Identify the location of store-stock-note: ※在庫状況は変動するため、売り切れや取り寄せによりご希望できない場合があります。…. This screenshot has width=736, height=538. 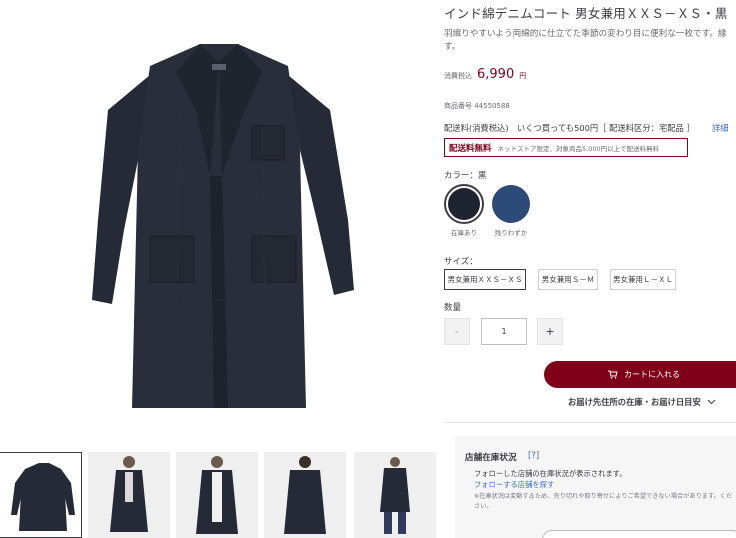
(603, 501).